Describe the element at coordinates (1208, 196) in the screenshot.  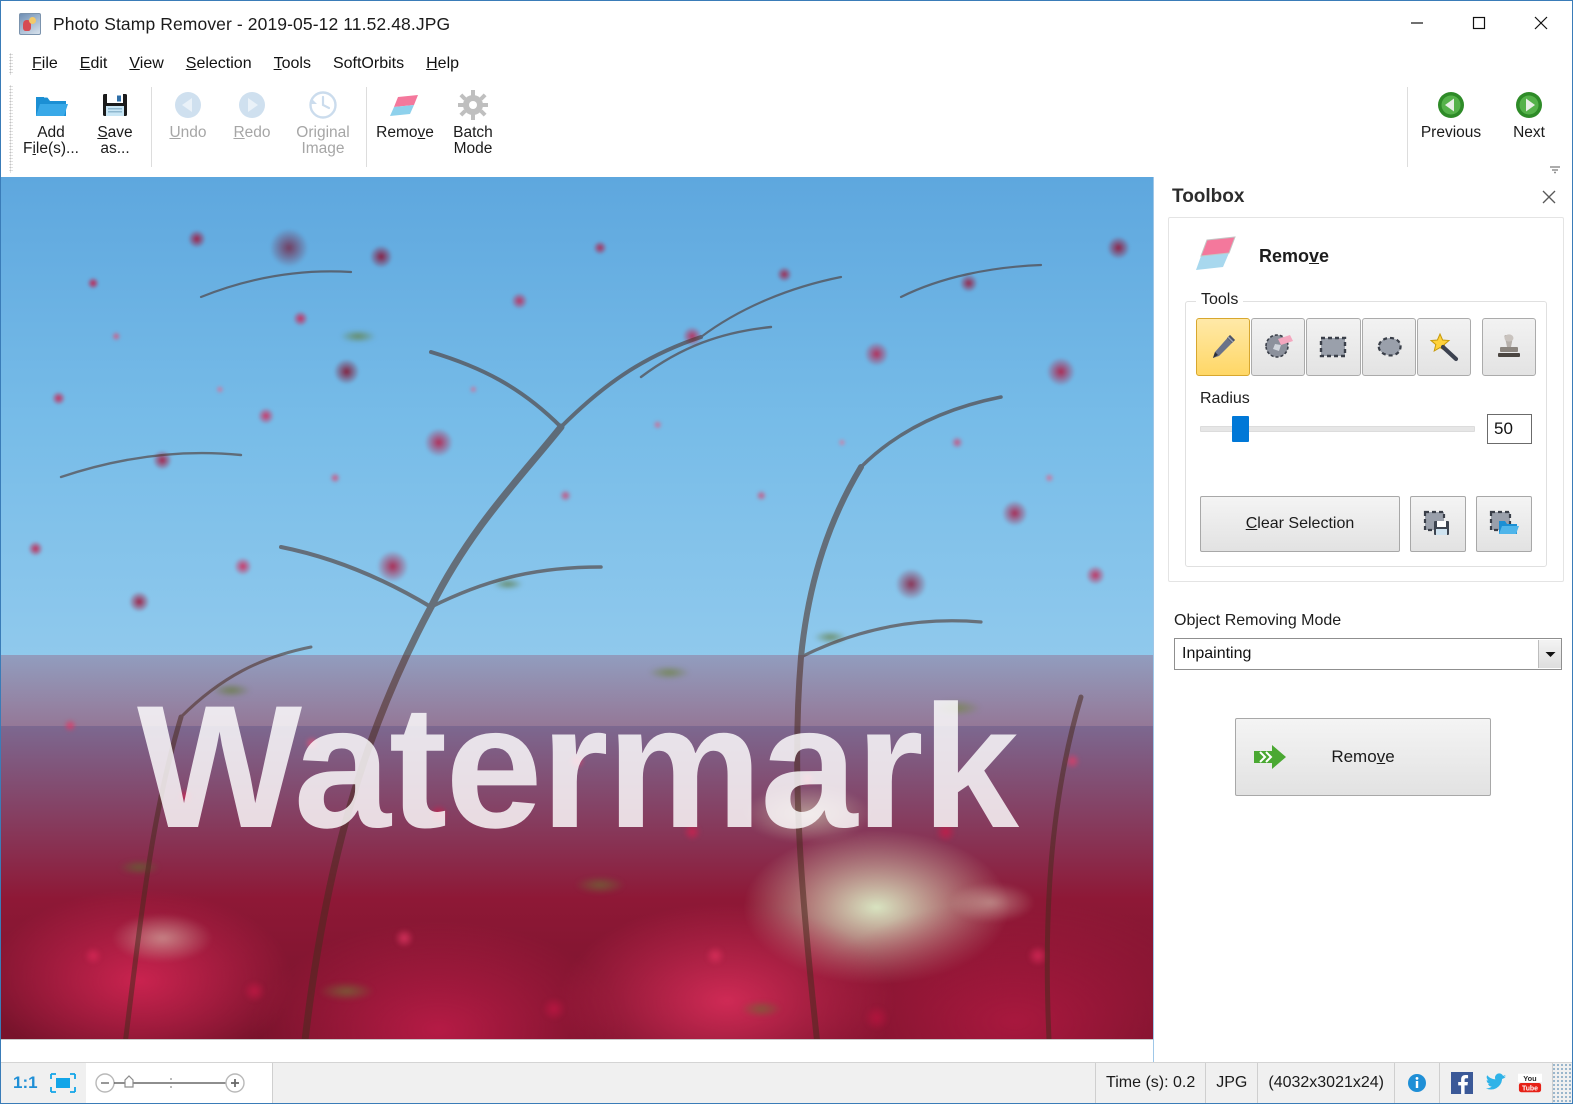
I see `toolbox-title: Toolbox` at that location.